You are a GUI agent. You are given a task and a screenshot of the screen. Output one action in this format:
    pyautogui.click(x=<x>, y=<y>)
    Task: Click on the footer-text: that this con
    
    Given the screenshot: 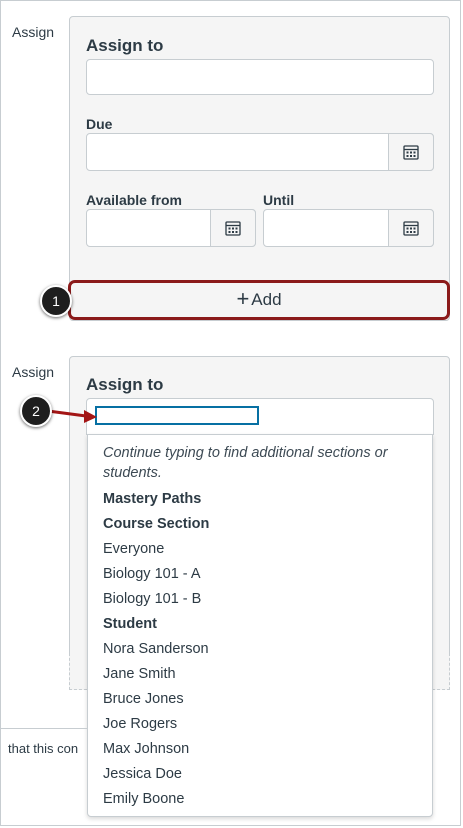 What is the action you would take?
    pyautogui.click(x=43, y=748)
    